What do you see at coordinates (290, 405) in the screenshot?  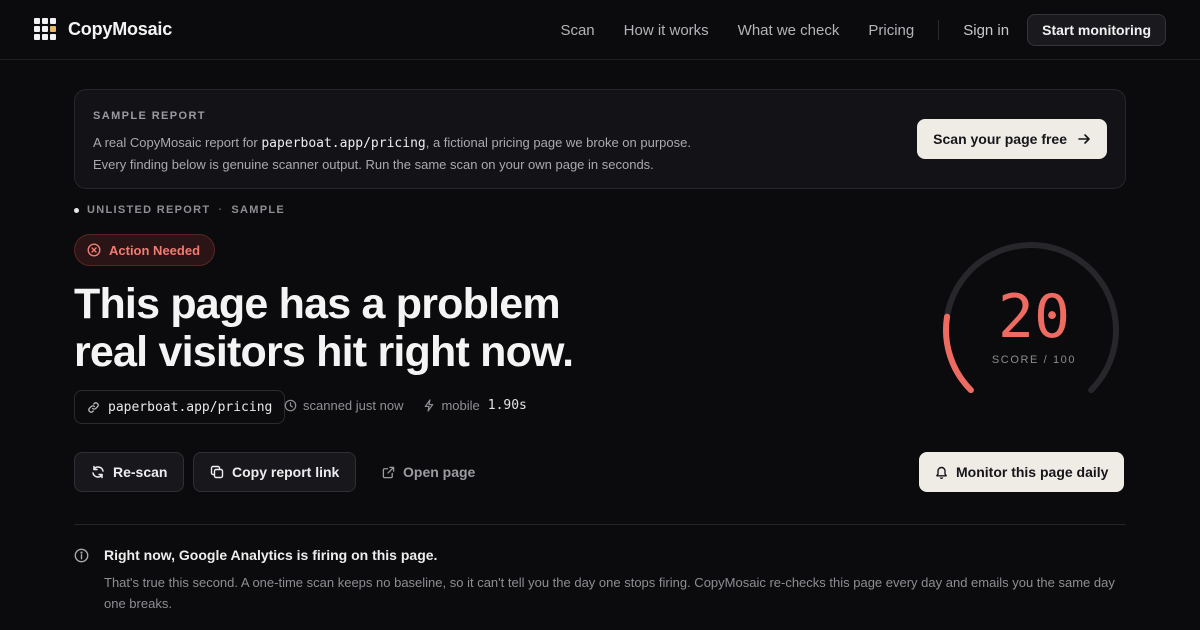 I see `clock-icon` at bounding box center [290, 405].